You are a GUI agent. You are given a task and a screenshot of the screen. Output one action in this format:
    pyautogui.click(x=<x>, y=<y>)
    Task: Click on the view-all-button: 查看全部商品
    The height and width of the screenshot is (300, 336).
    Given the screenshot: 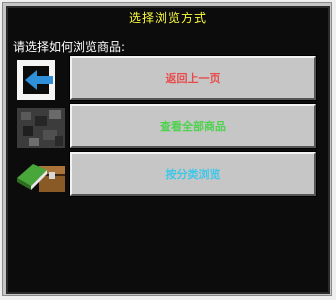 What is the action you would take?
    pyautogui.click(x=193, y=126)
    